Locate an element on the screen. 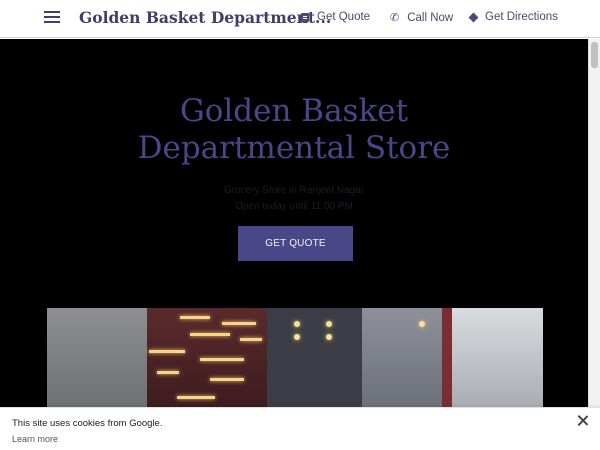 This screenshot has width=600, height=450. scrollbar-thumb is located at coordinates (594, 55).